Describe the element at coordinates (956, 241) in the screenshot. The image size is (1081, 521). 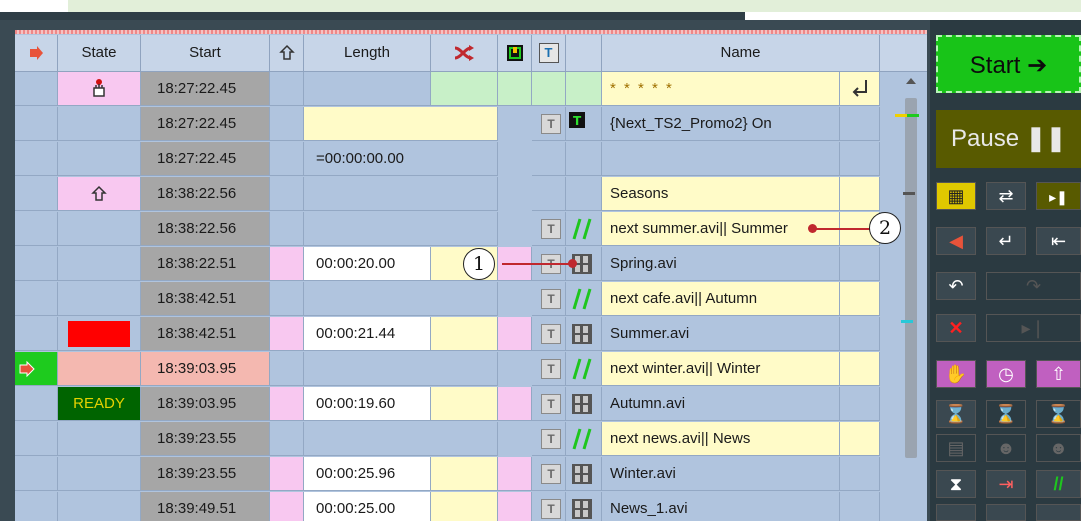
I see `goto-current-button: ◀` at that location.